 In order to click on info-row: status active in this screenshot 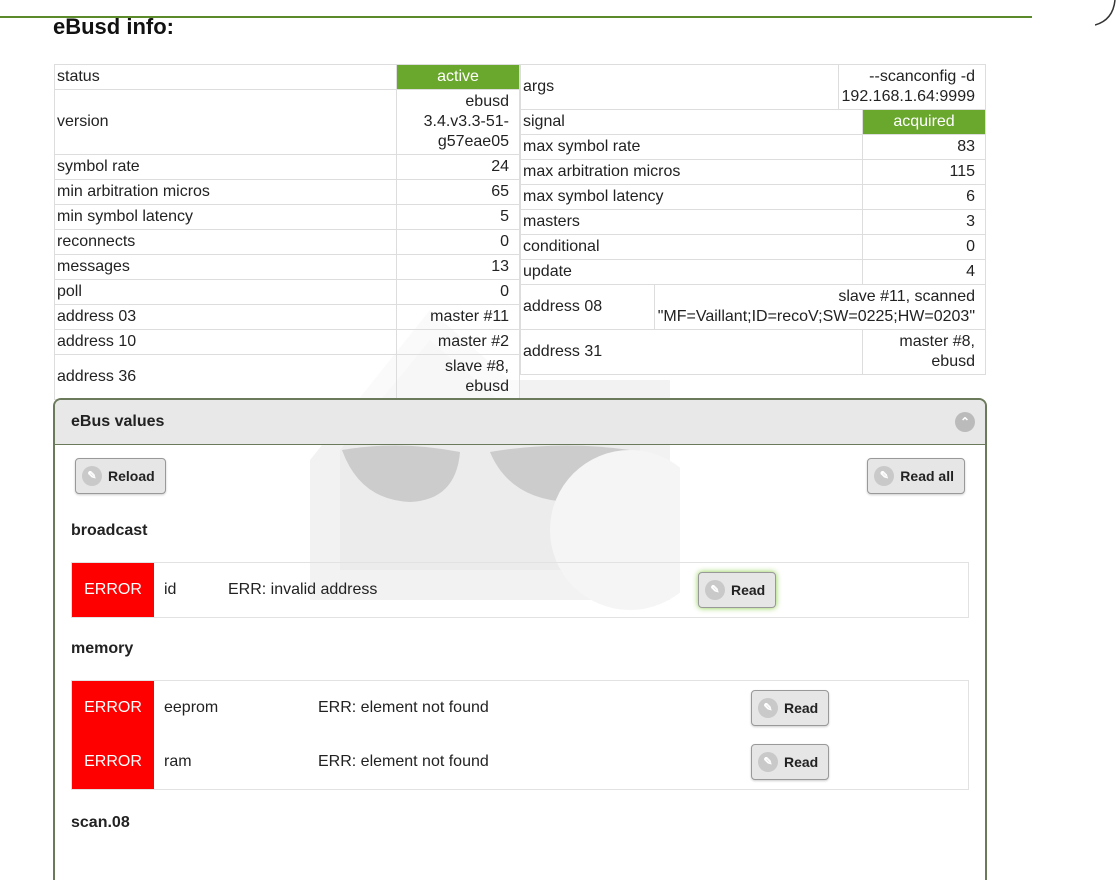, I will do `click(287, 77)`.